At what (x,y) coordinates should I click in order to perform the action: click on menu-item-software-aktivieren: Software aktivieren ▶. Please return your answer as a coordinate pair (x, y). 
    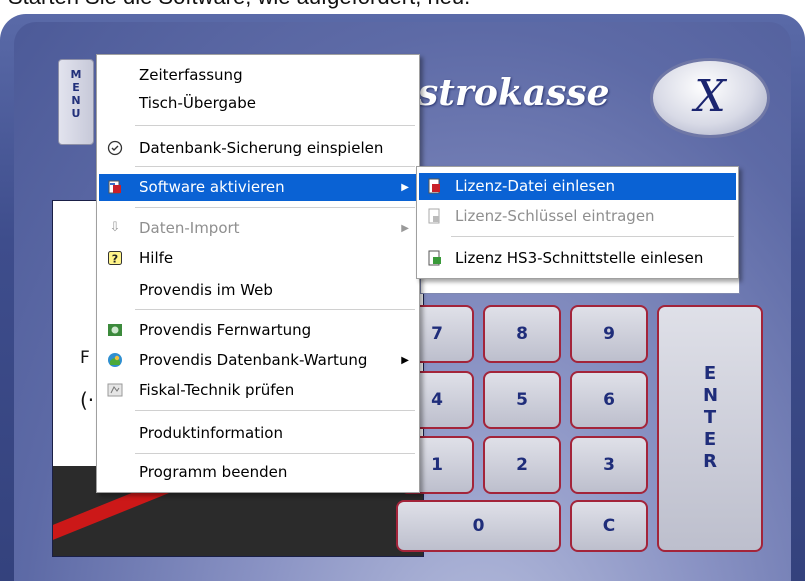
    Looking at the image, I should click on (258, 187).